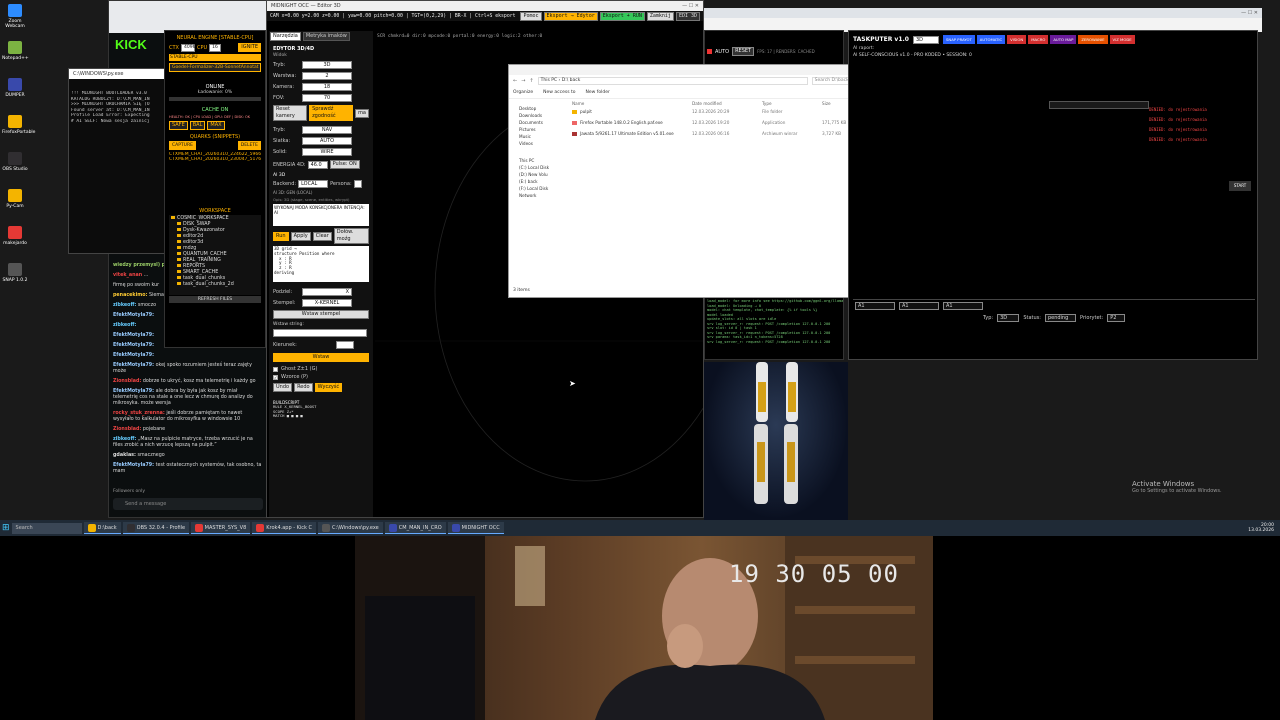 This screenshot has height=720, width=1280. Describe the element at coordinates (1017, 39) in the screenshot. I see `taskputer-header-button: VISION` at that location.